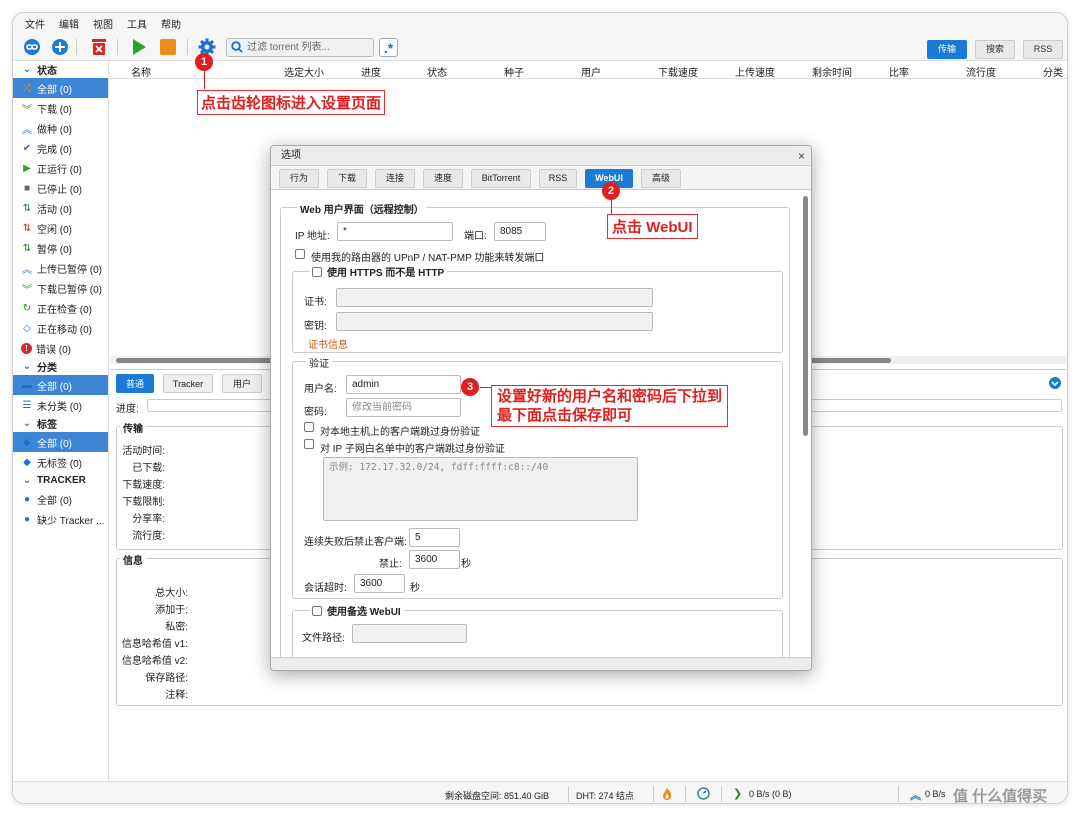  What do you see at coordinates (54, 230) in the screenshot?
I see `sidebar-status-label: 空闲 (0)` at bounding box center [54, 230].